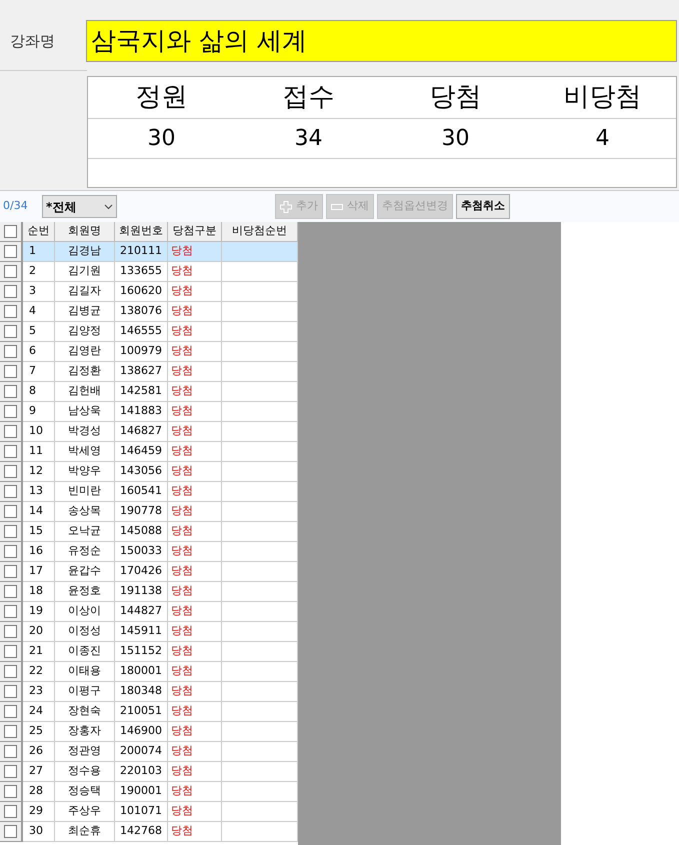 The image size is (679, 845). I want to click on table-row: 12 박양우 143056 당첨, so click(149, 472).